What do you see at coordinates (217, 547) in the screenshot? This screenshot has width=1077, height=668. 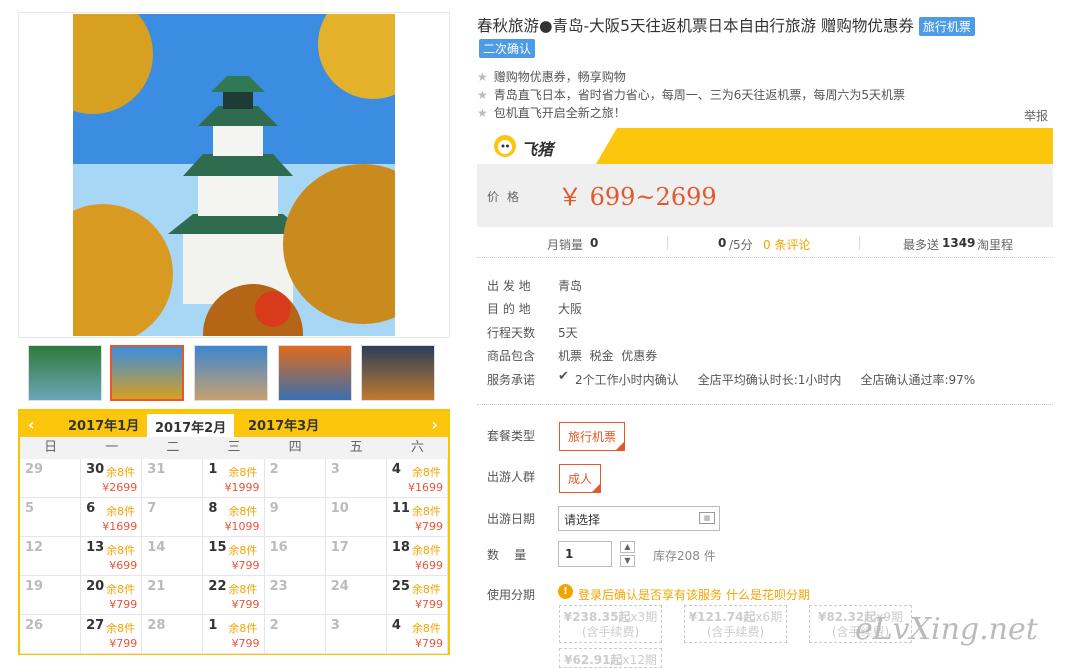 I see `day-number: 15` at bounding box center [217, 547].